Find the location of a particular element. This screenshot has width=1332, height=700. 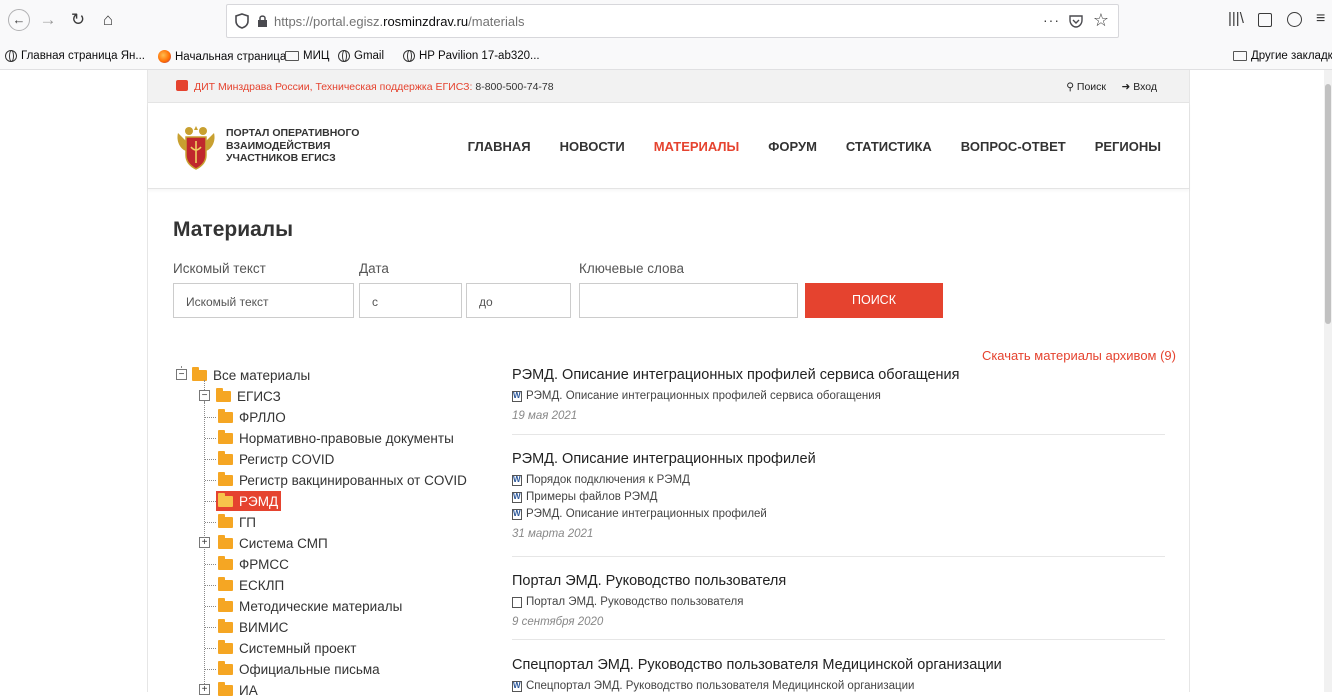

account-icon is located at coordinates (1294, 19).